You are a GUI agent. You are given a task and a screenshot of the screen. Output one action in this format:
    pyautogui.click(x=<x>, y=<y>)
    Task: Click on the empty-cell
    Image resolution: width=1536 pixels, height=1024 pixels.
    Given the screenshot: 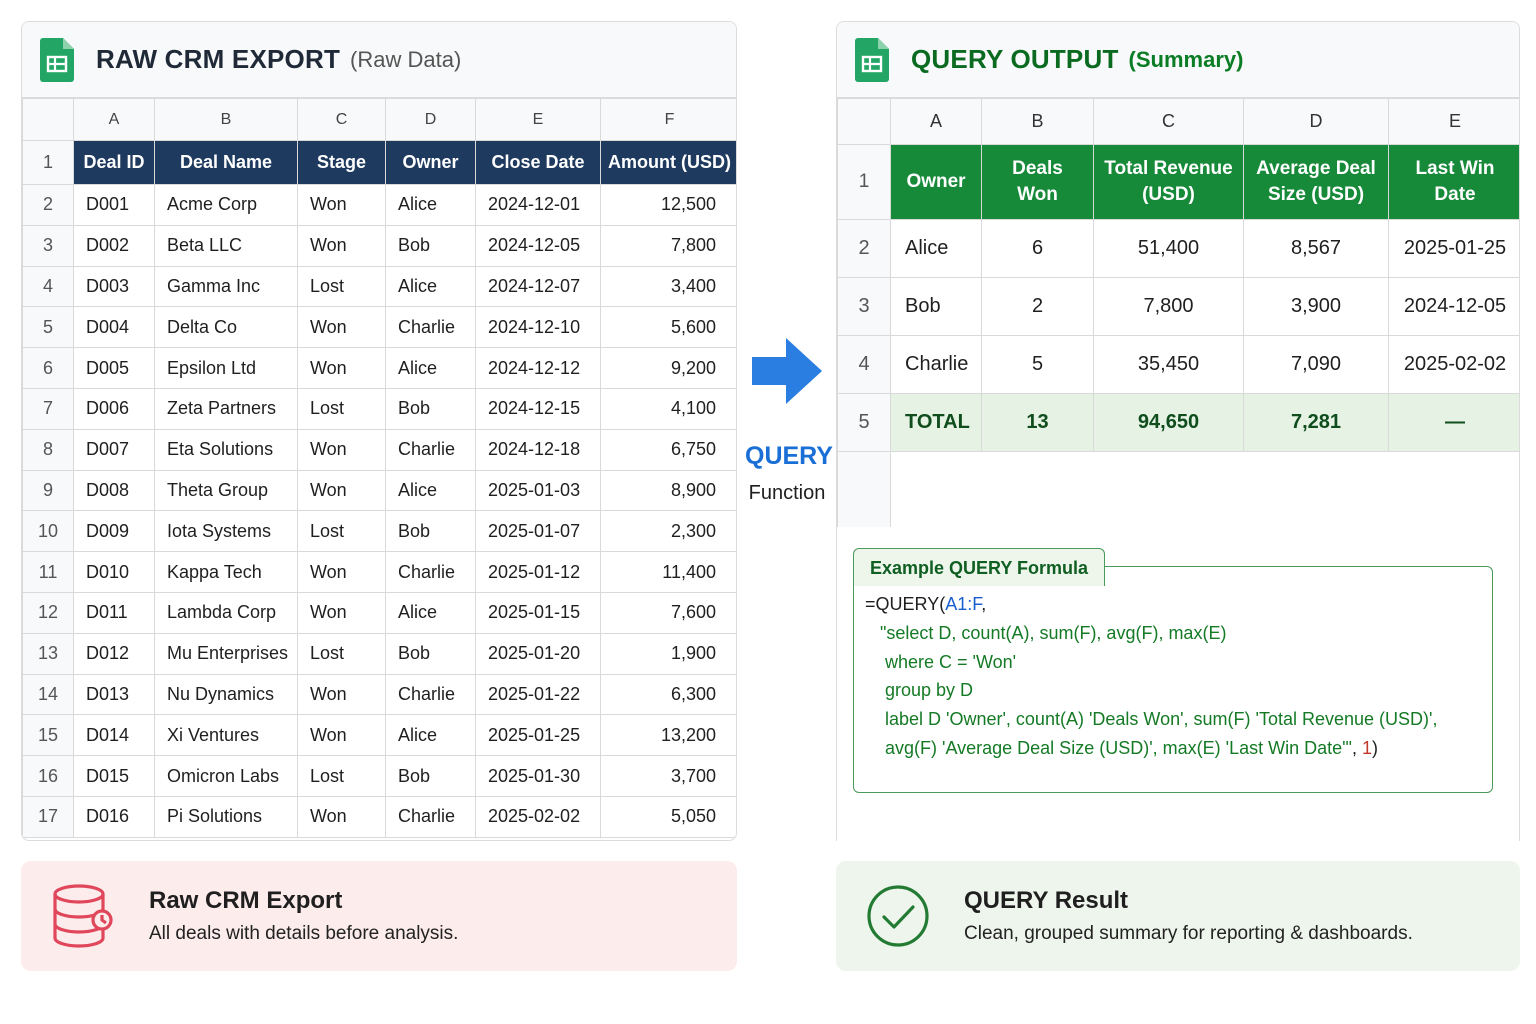 What is the action you would take?
    pyautogui.click(x=1204, y=489)
    